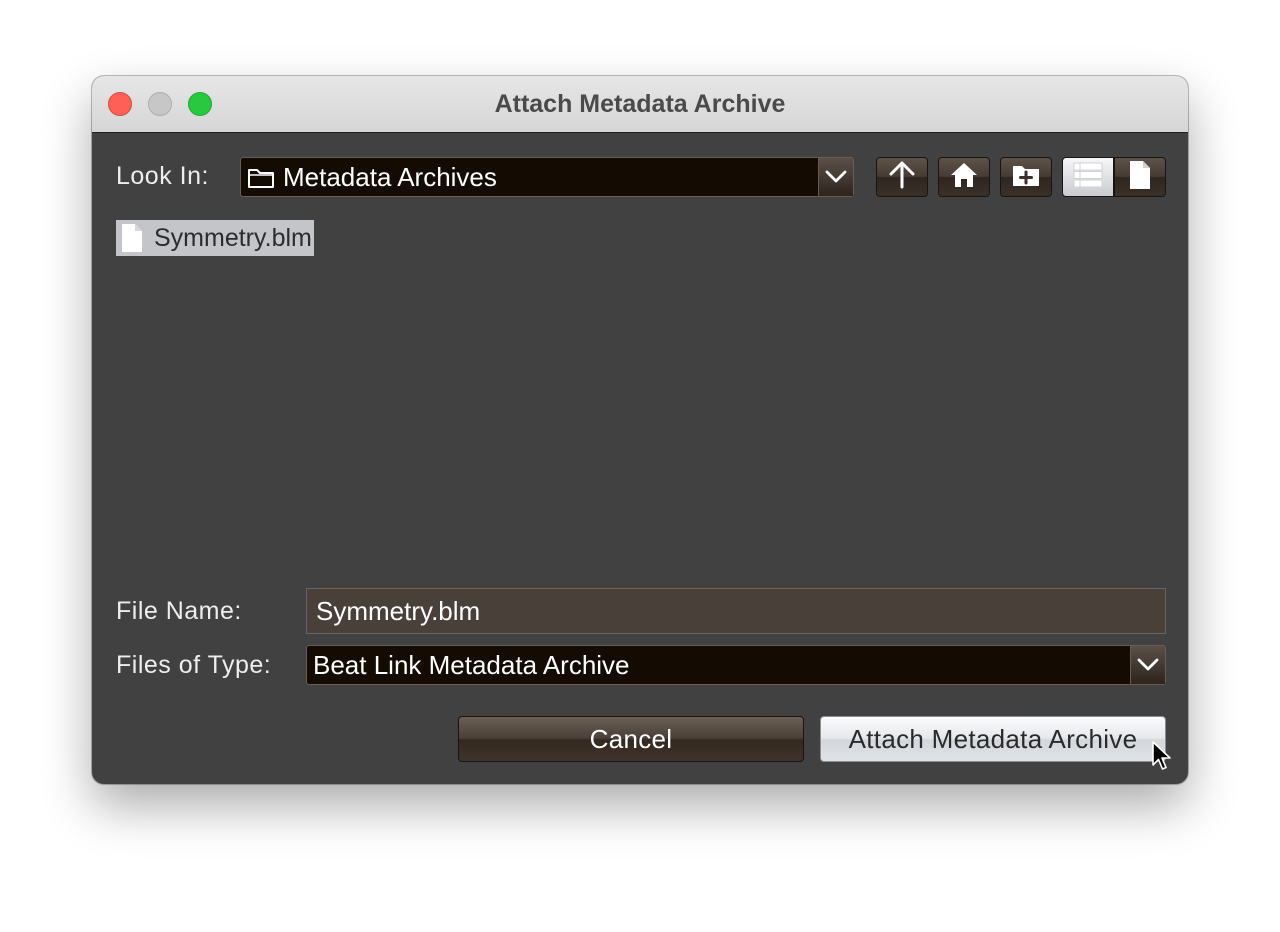  I want to click on file-type-dropdown: Beat Link Metadata Archive, so click(736, 665).